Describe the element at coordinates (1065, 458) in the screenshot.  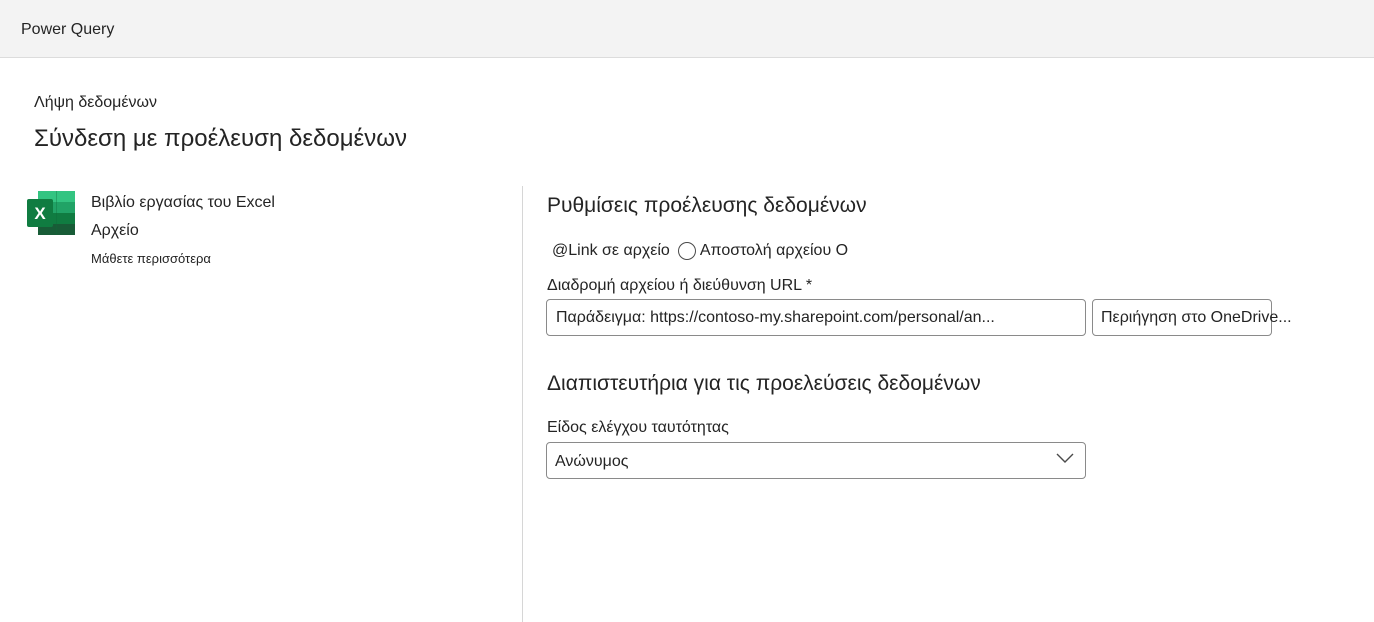
I see `chevron-down-icon` at that location.